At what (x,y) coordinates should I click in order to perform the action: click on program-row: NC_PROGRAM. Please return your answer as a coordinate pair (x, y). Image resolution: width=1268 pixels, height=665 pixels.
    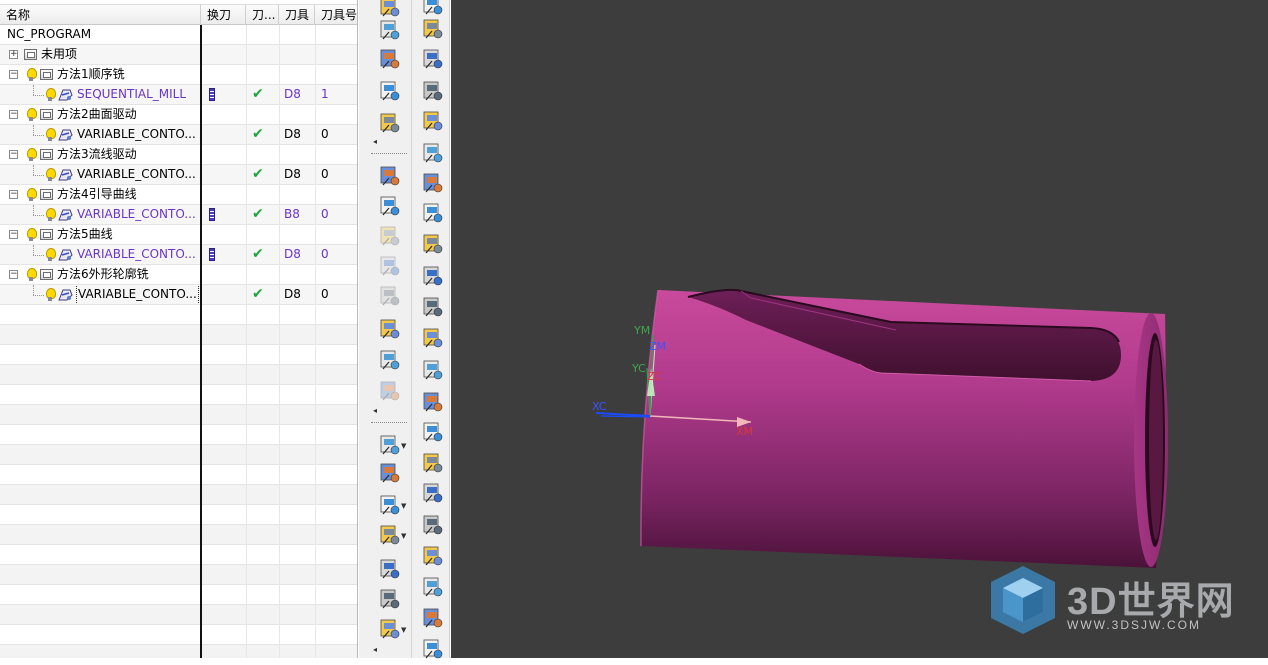
    Looking at the image, I should click on (178, 35).